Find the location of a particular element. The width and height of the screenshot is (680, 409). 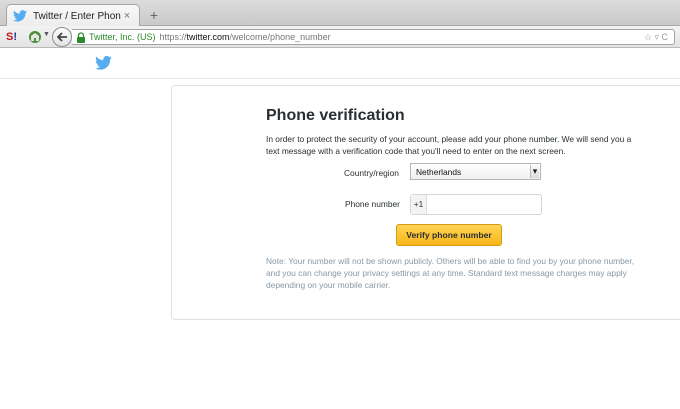

tab-title: Twitter / Enter Phone Number is located at coordinates (77, 16).